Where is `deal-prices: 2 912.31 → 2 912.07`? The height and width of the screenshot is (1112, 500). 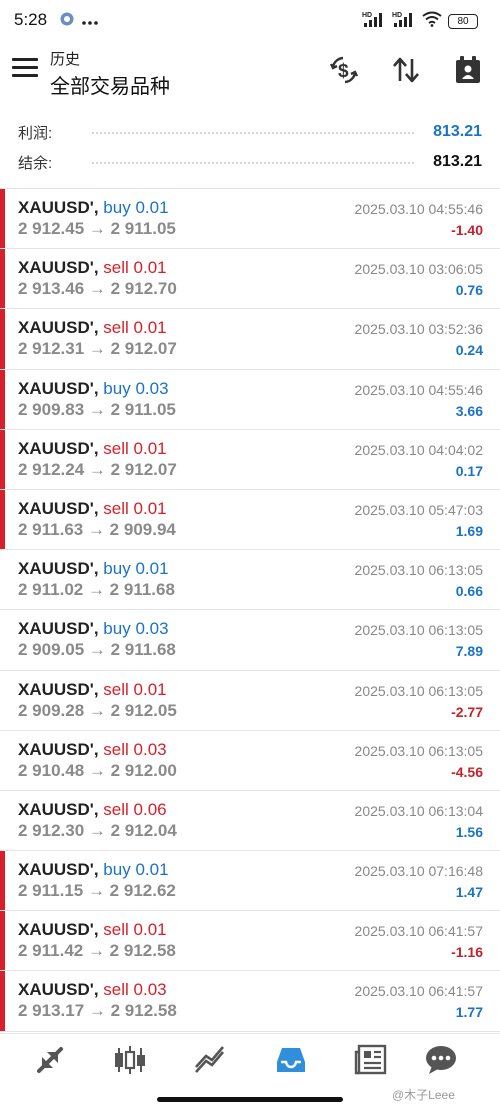
deal-prices: 2 912.31 → 2 912.07 is located at coordinates (97, 349).